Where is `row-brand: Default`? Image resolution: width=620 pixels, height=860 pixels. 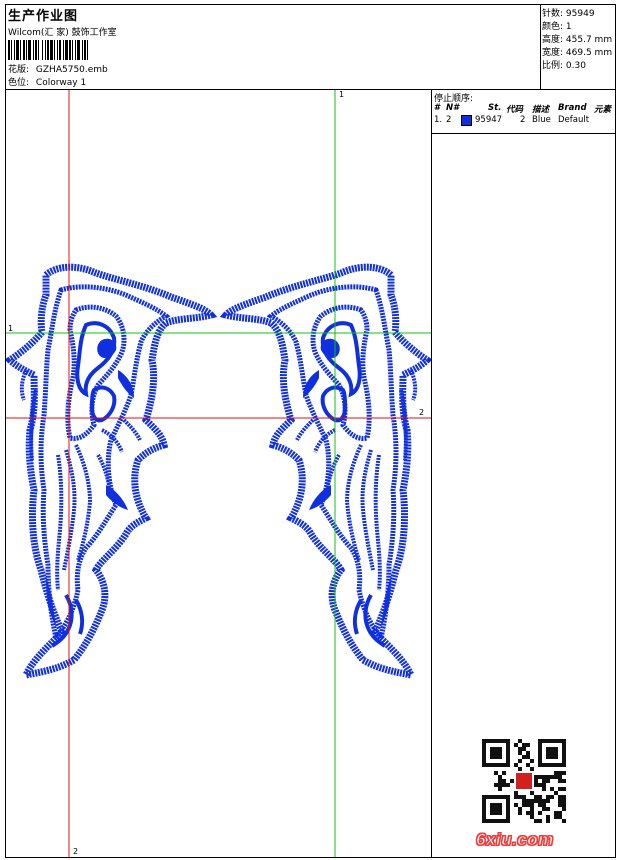
row-brand: Default is located at coordinates (574, 120).